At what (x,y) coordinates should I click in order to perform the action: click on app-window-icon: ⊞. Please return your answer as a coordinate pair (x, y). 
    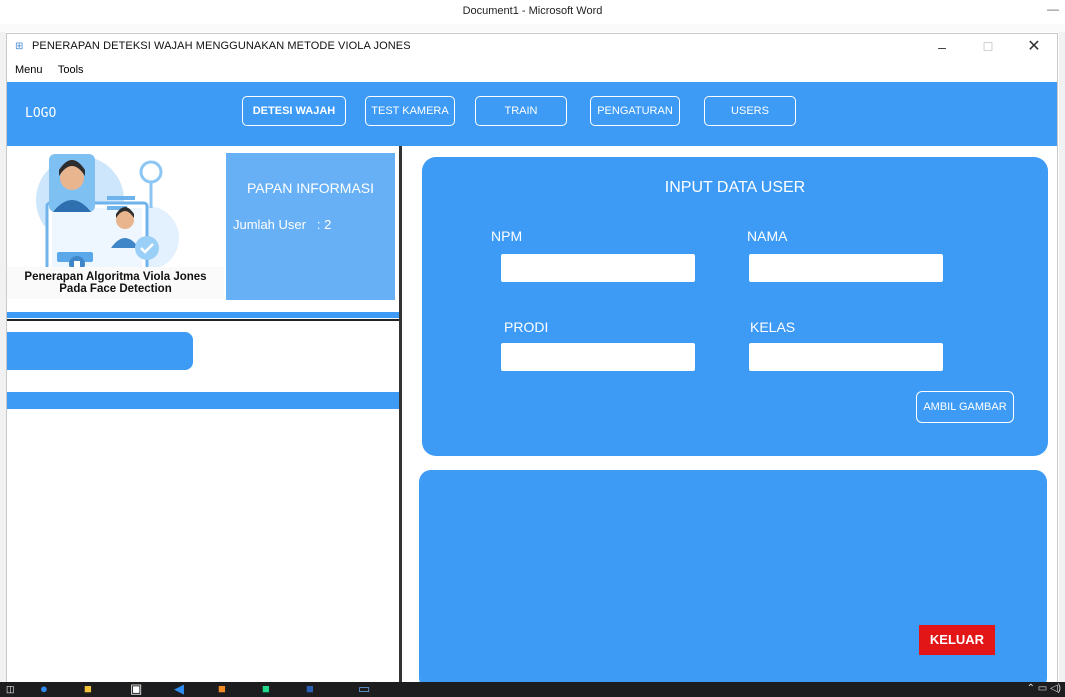
    Looking at the image, I should click on (19, 46).